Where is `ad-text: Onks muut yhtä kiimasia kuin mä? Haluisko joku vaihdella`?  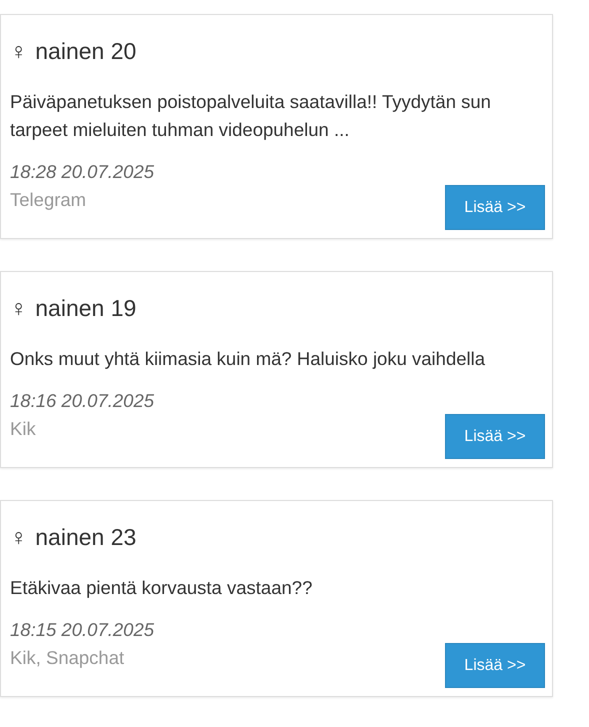
ad-text: Onks muut yhtä kiimasia kuin mä? Haluisko joku vaihdella is located at coordinates (248, 359).